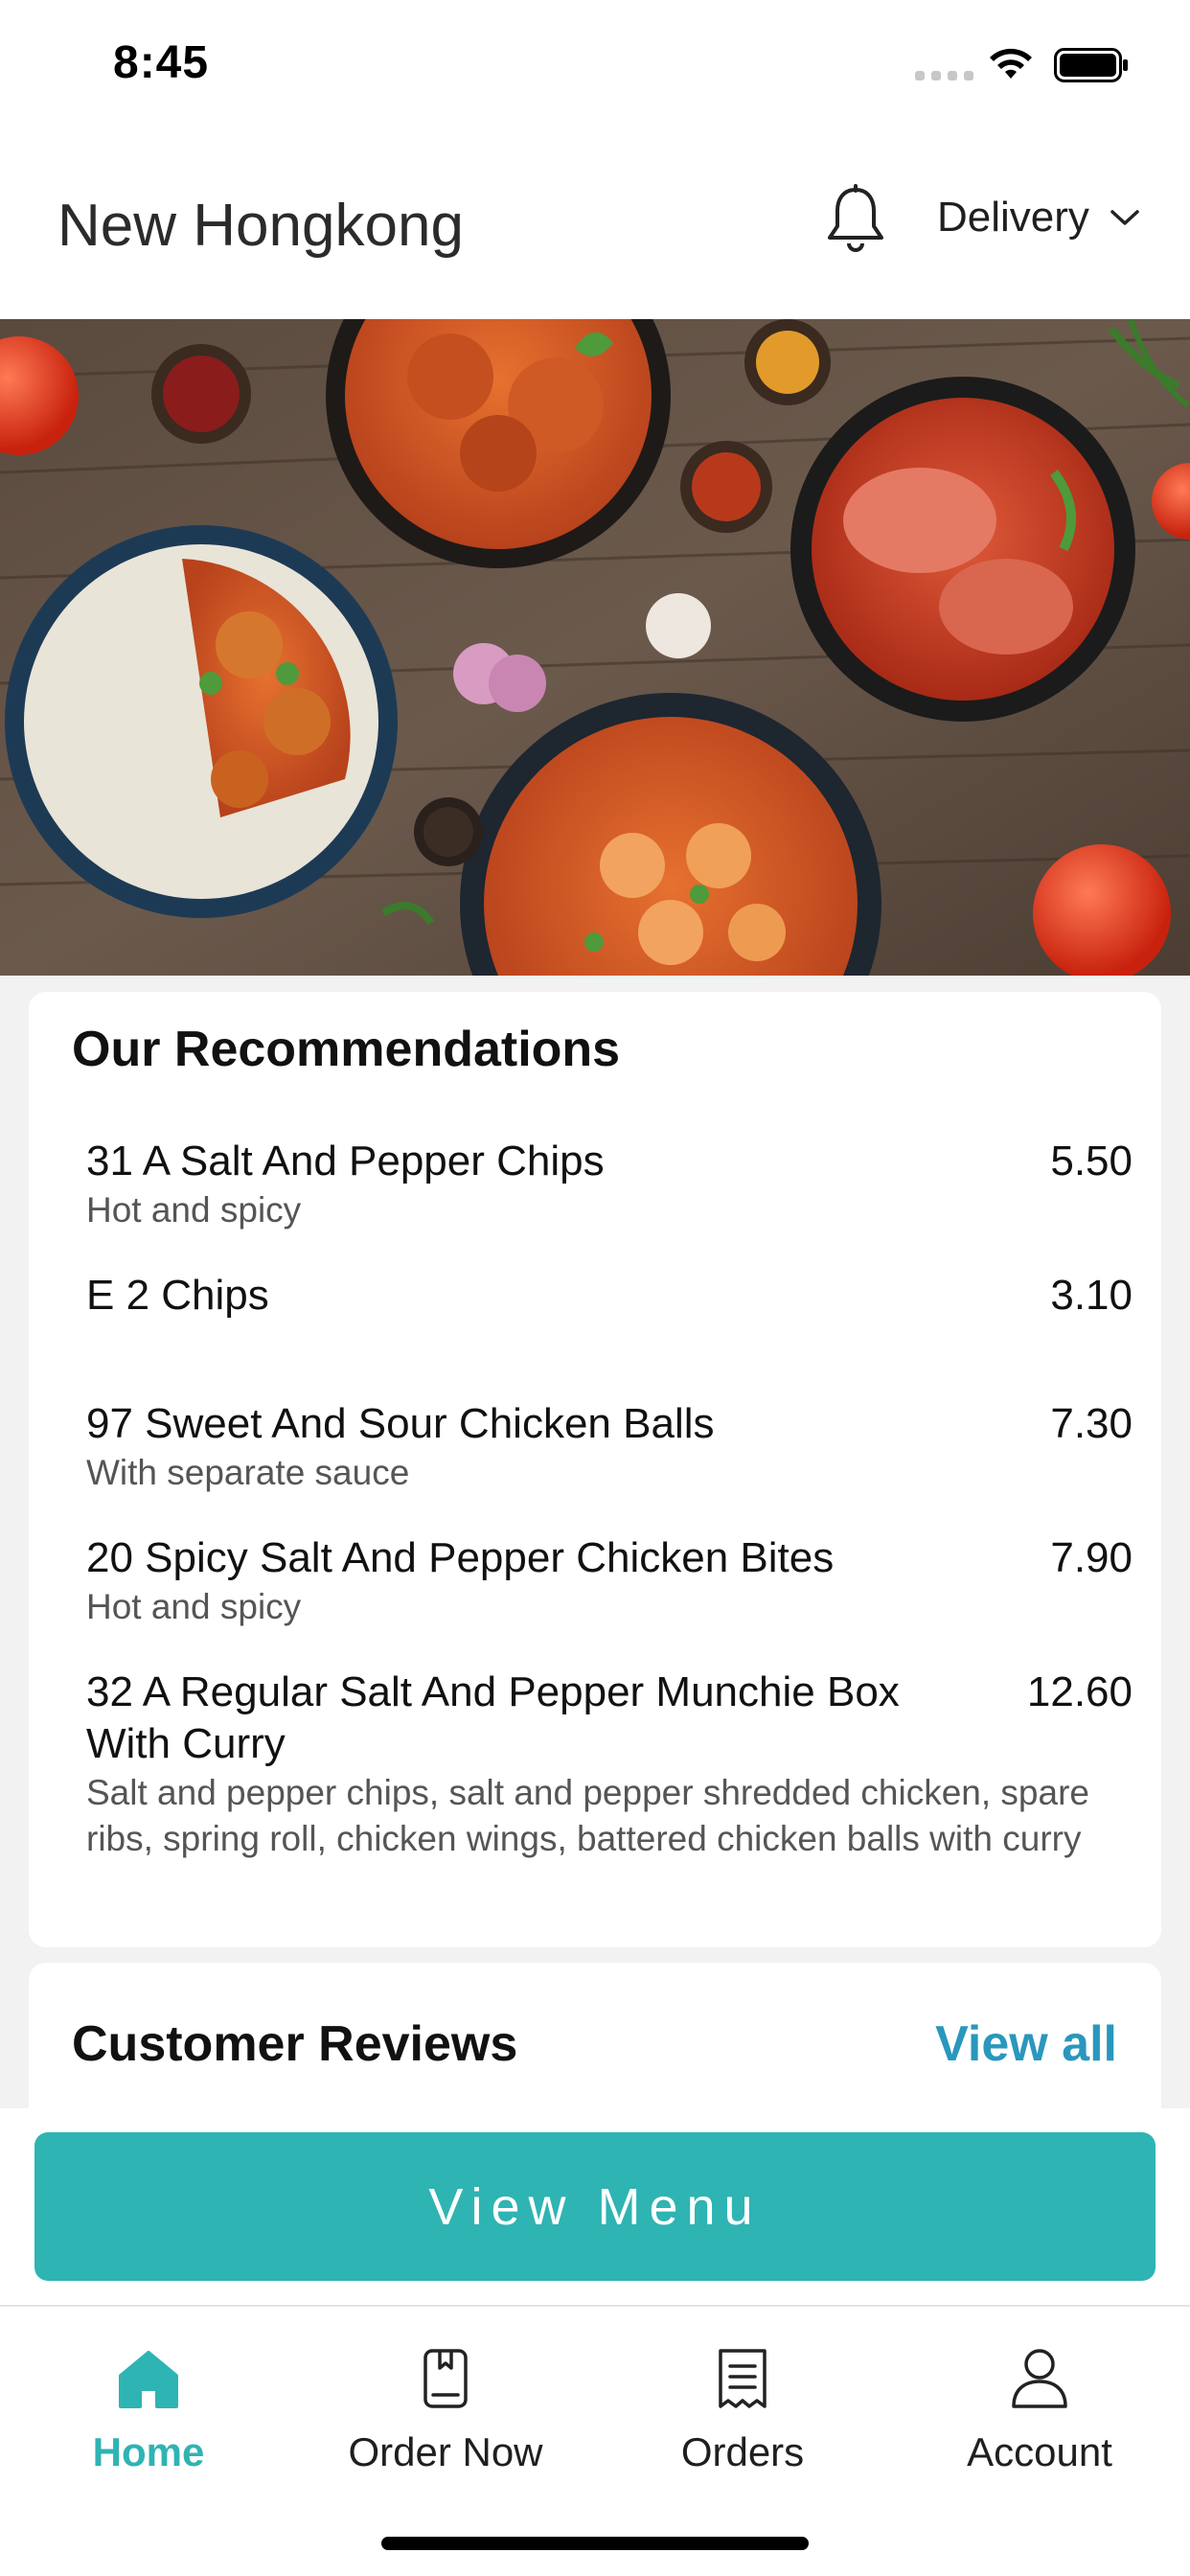  Describe the element at coordinates (595, 63) in the screenshot. I see `status-bar: 8:45` at that location.